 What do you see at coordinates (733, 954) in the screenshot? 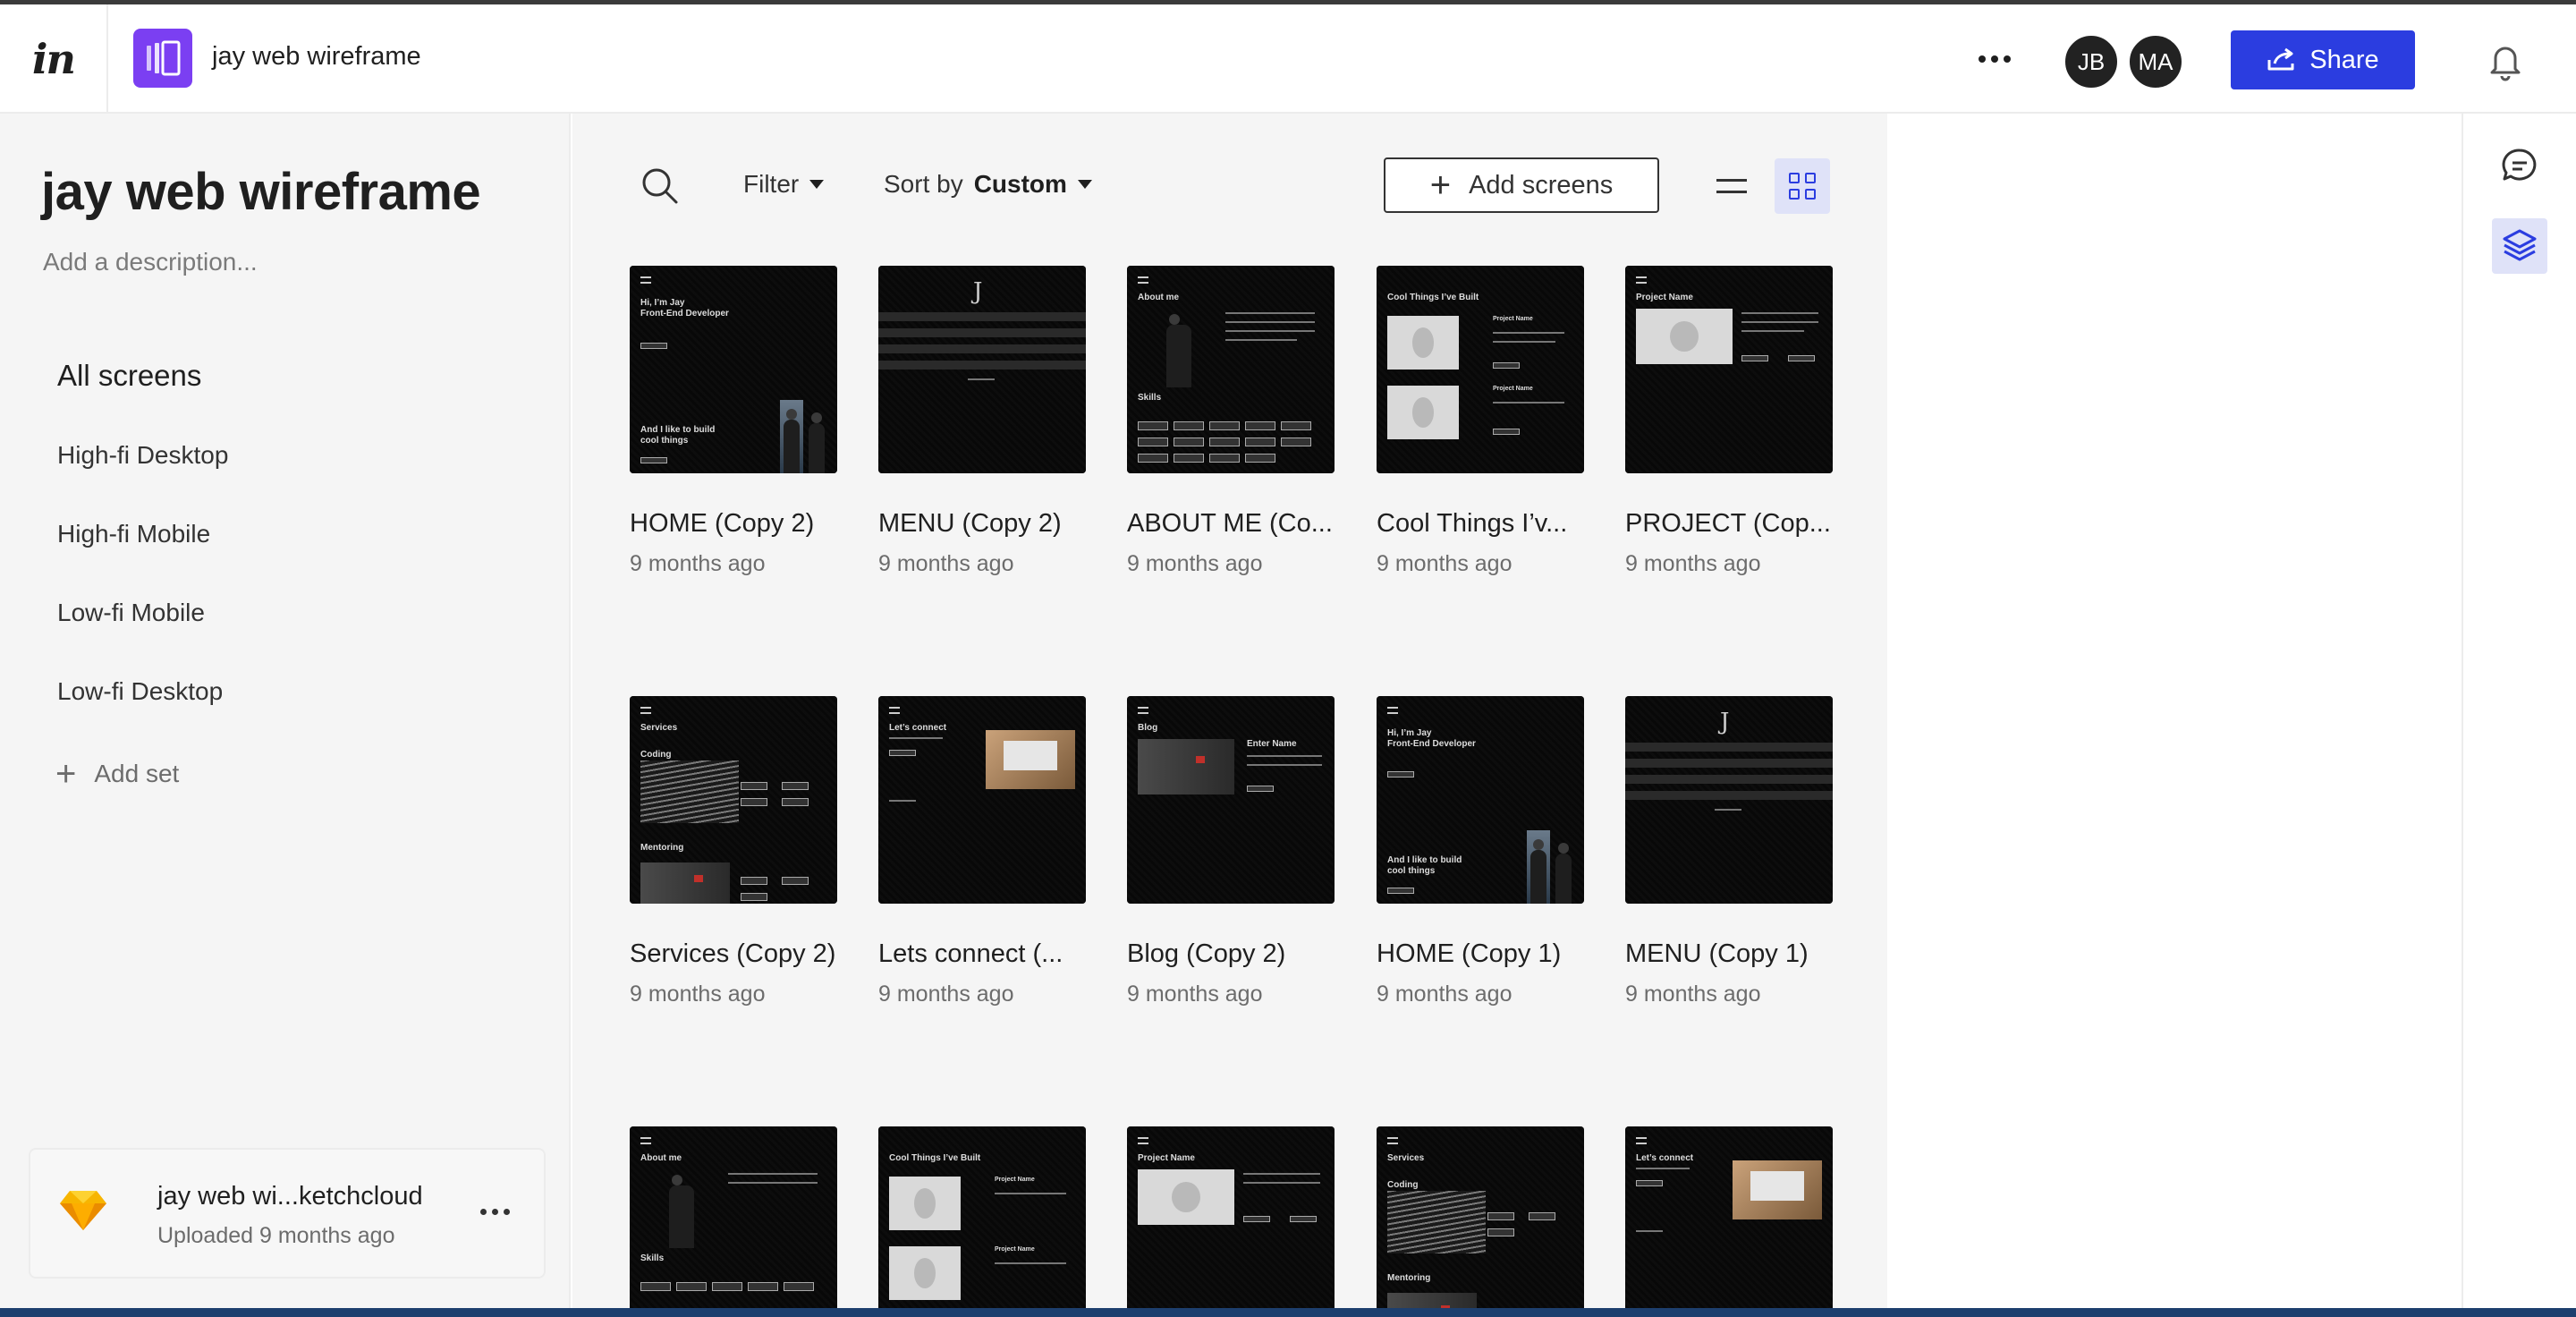
I see `screen-name: Services (Copy 2)` at bounding box center [733, 954].